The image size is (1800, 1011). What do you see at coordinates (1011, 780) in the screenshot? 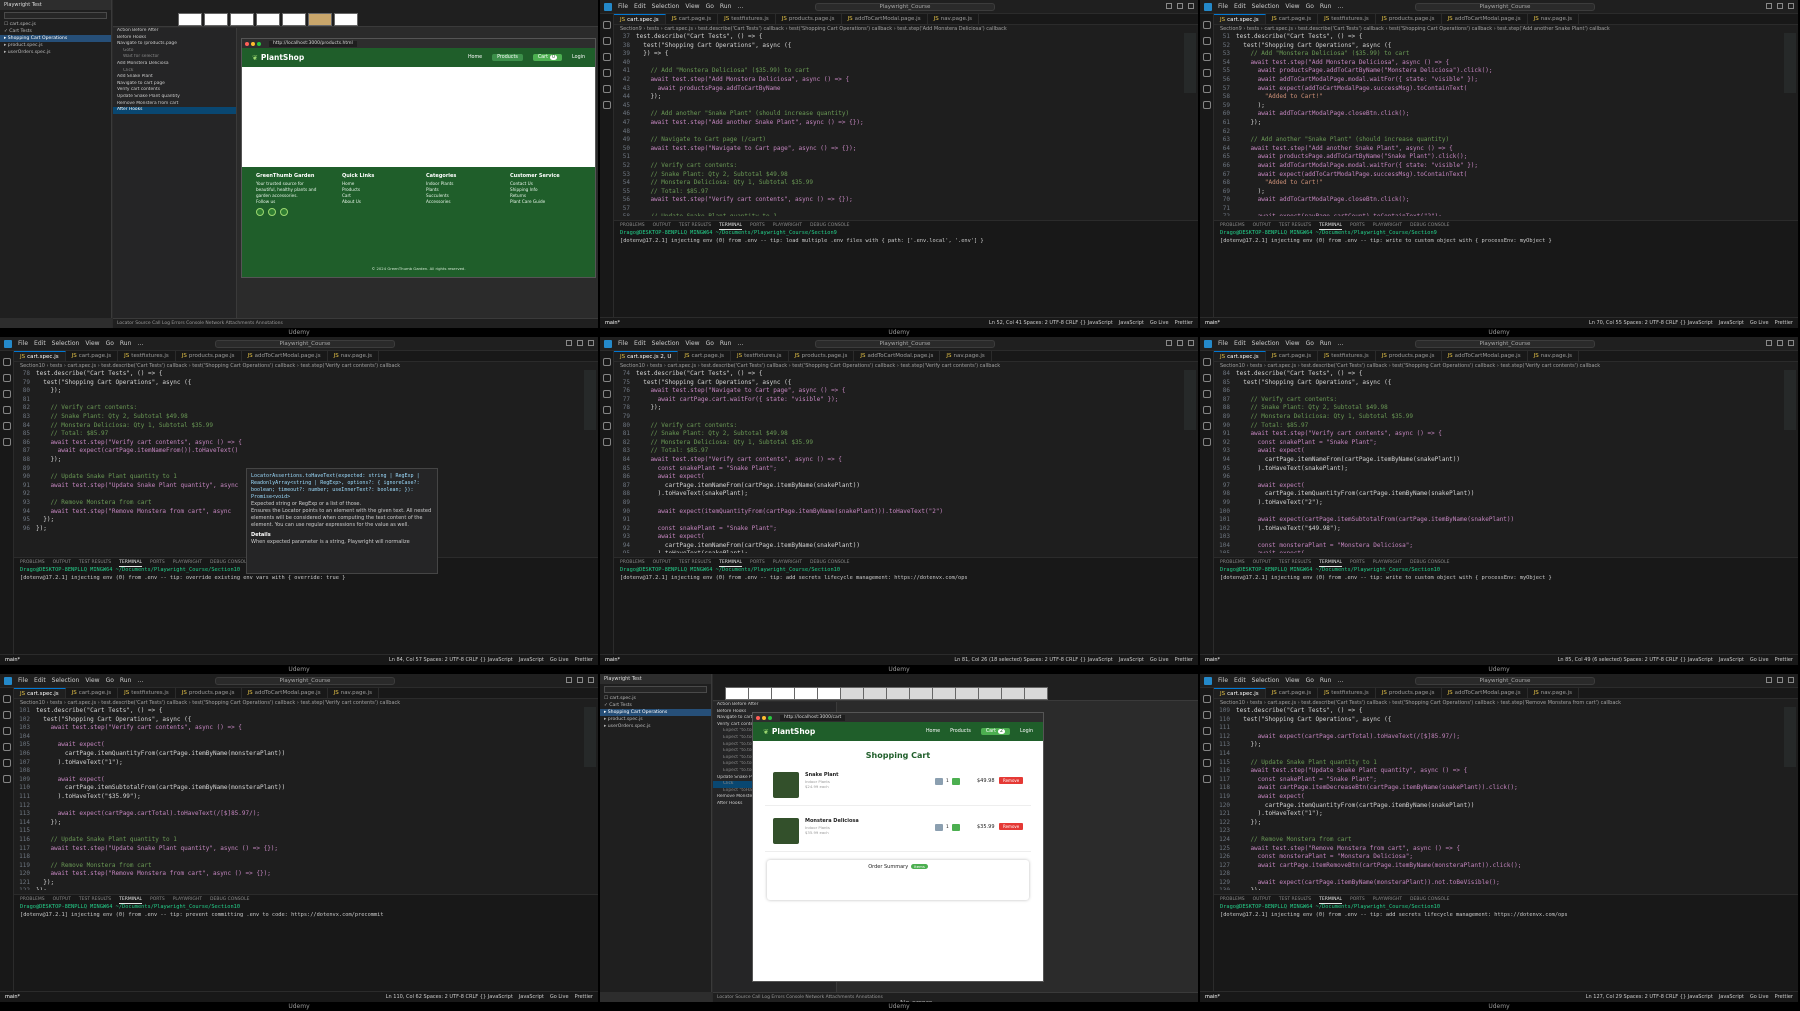
I see `remove-button: Remove` at bounding box center [1011, 780].